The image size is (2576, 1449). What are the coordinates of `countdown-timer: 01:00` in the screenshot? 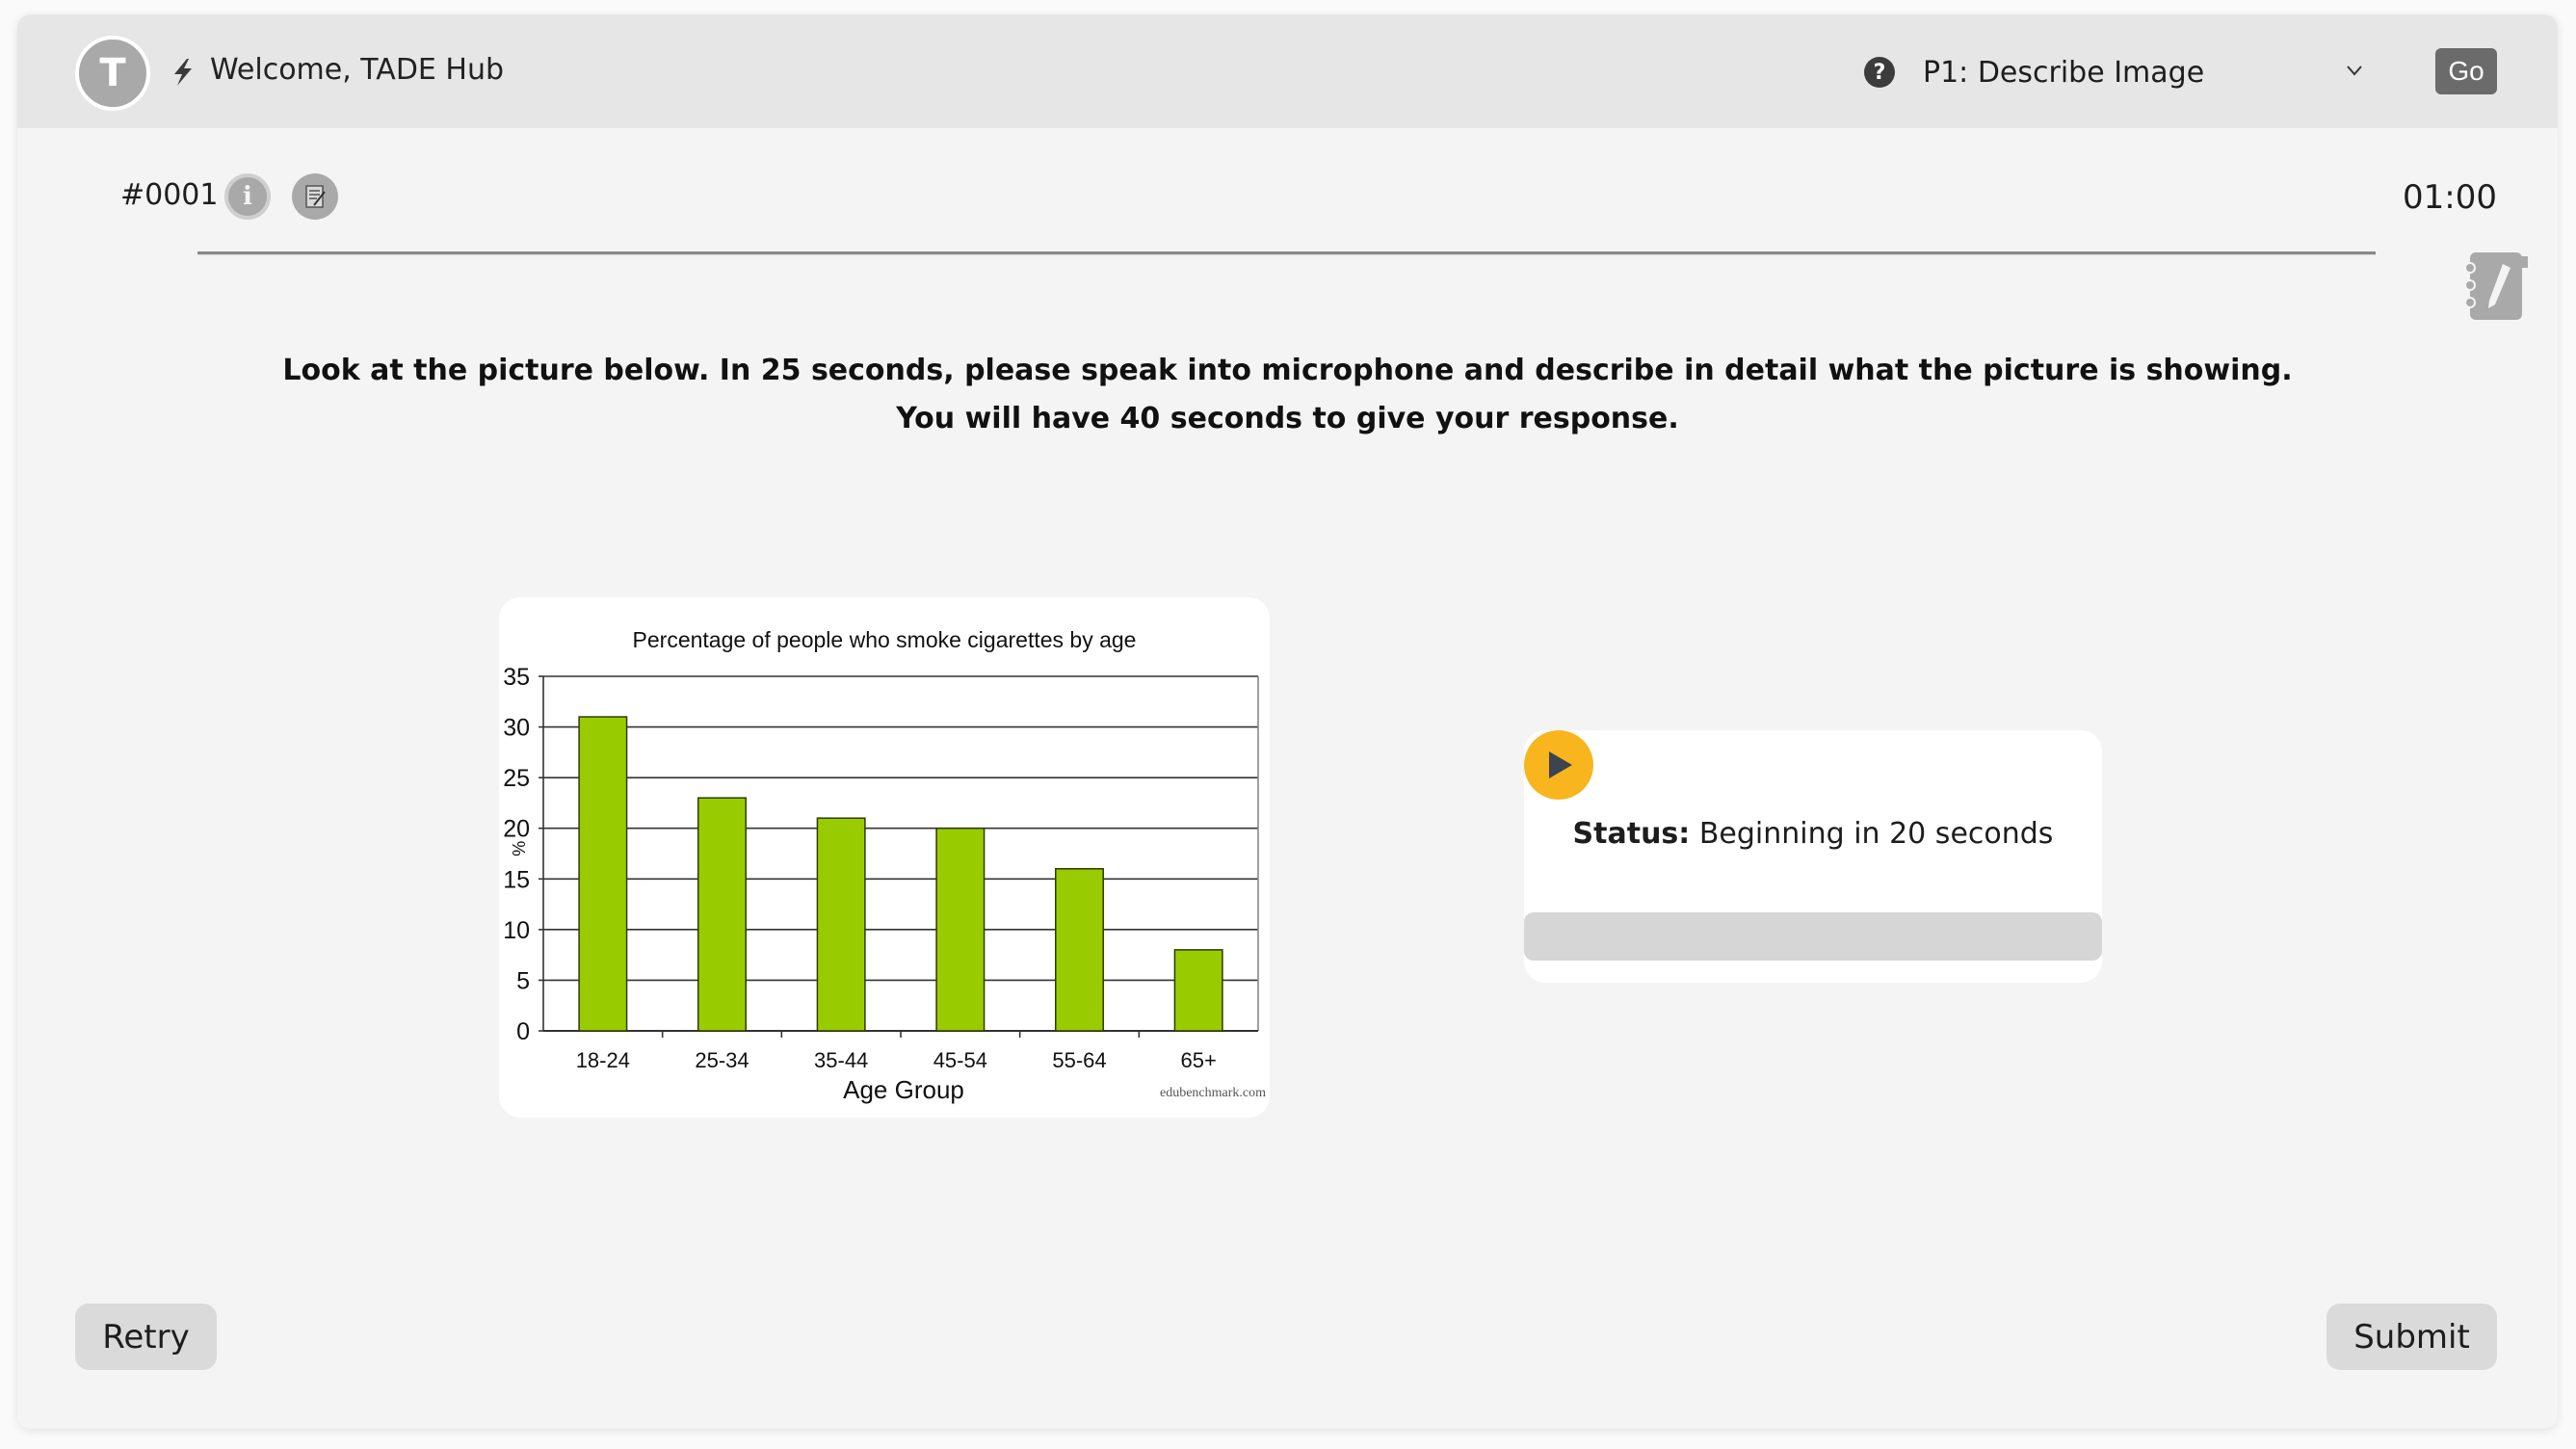 It's located at (2450, 197).